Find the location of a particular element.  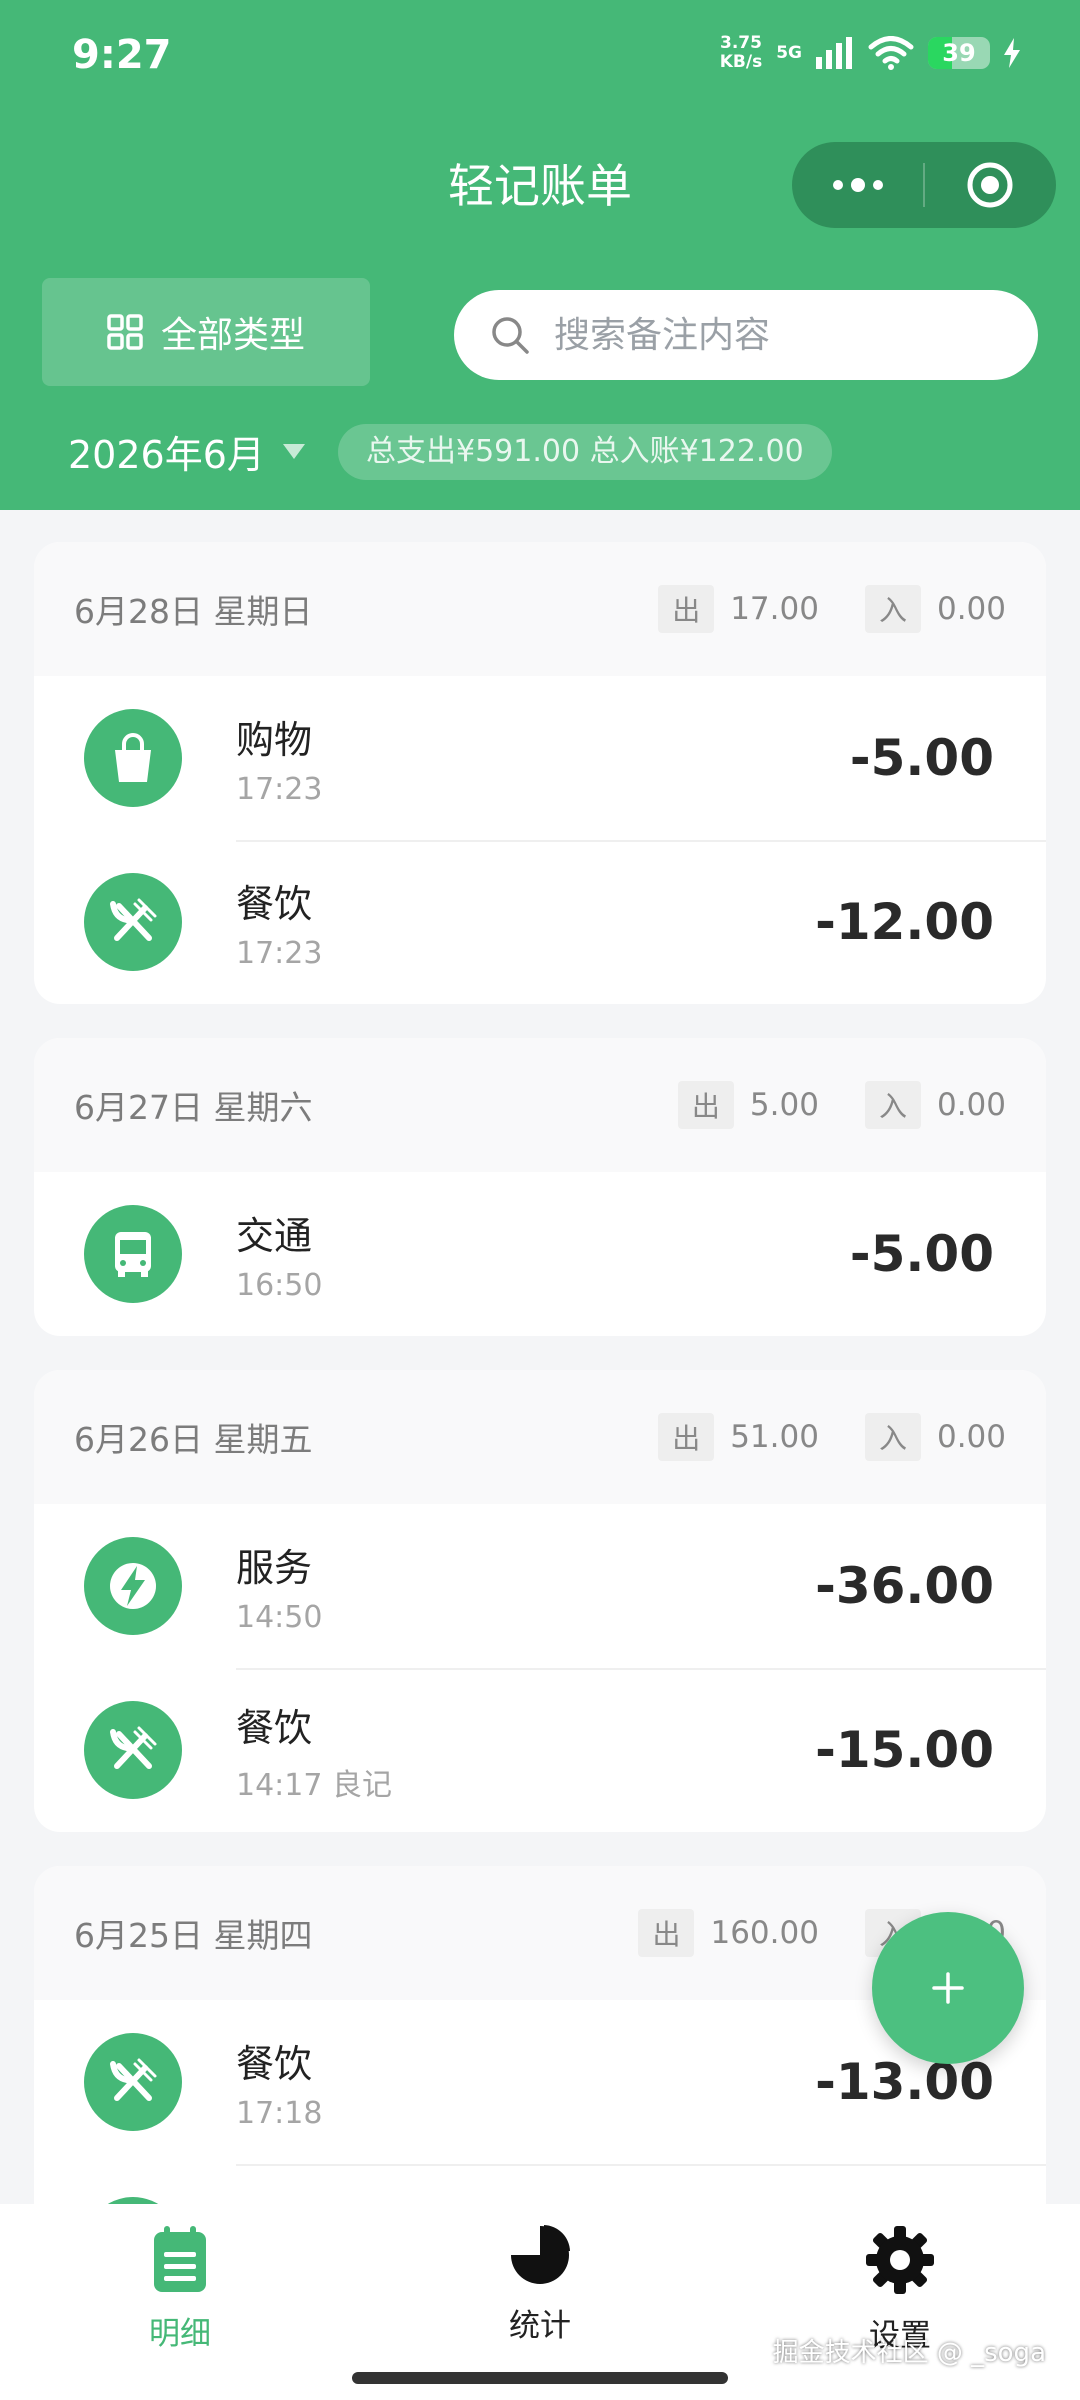

transaction-text: 餐饮 17:23 is located at coordinates (525, 922).